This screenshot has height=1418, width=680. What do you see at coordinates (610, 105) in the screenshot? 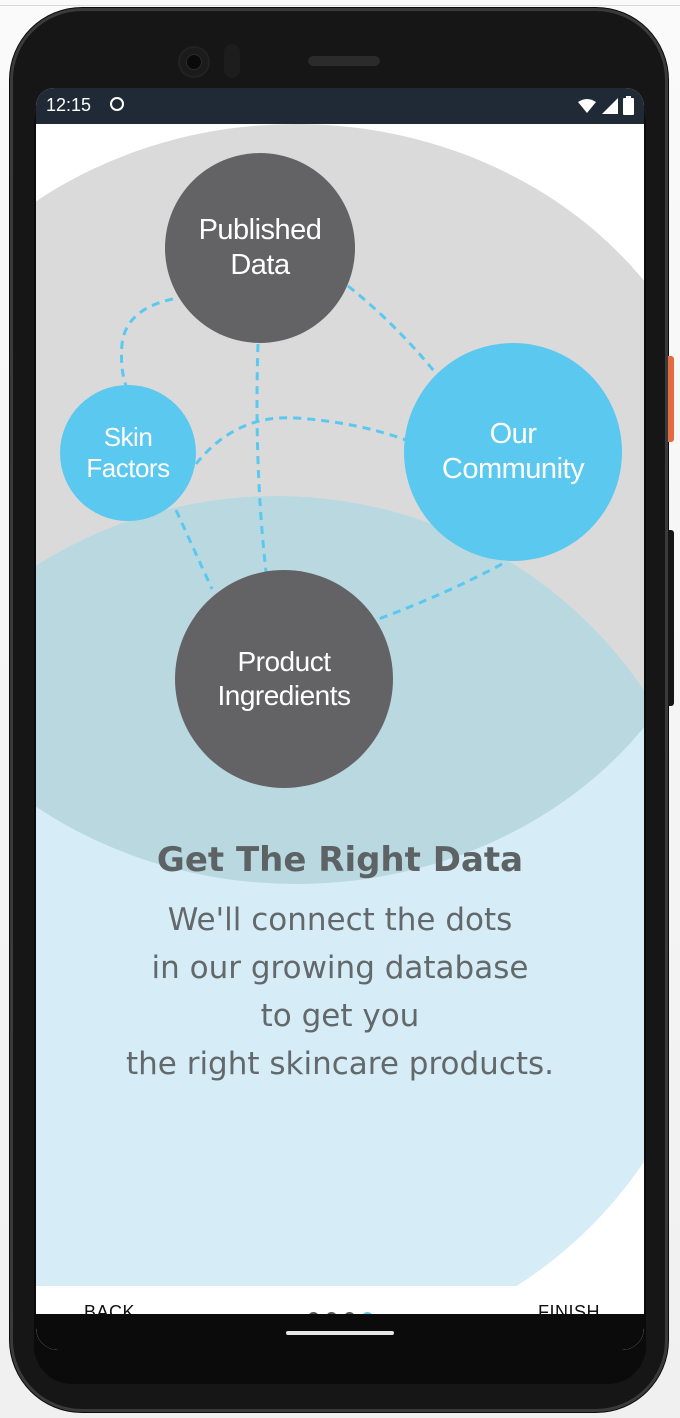
I see `signal-icon` at bounding box center [610, 105].